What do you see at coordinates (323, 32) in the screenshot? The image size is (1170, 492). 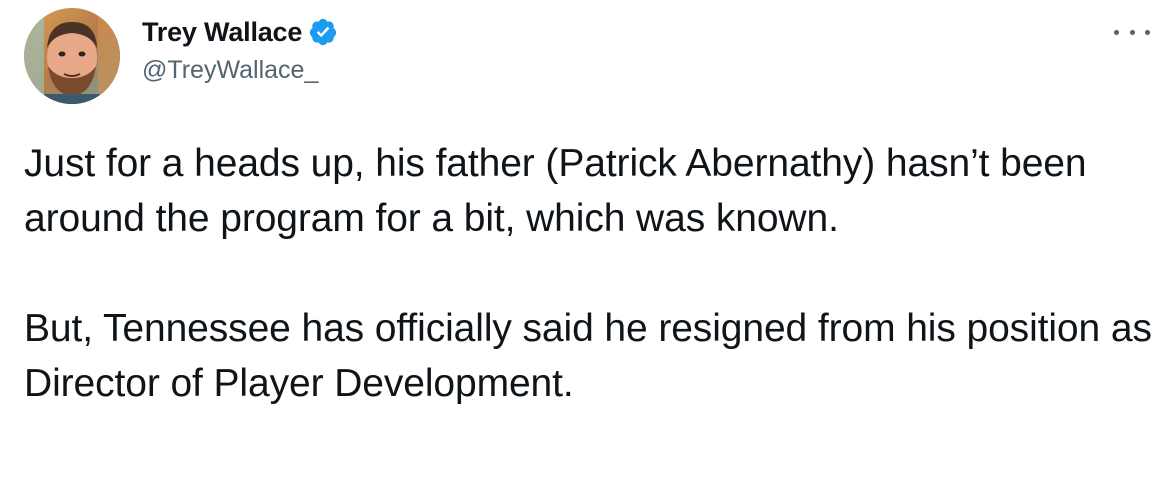 I see `verified-badge-icon` at bounding box center [323, 32].